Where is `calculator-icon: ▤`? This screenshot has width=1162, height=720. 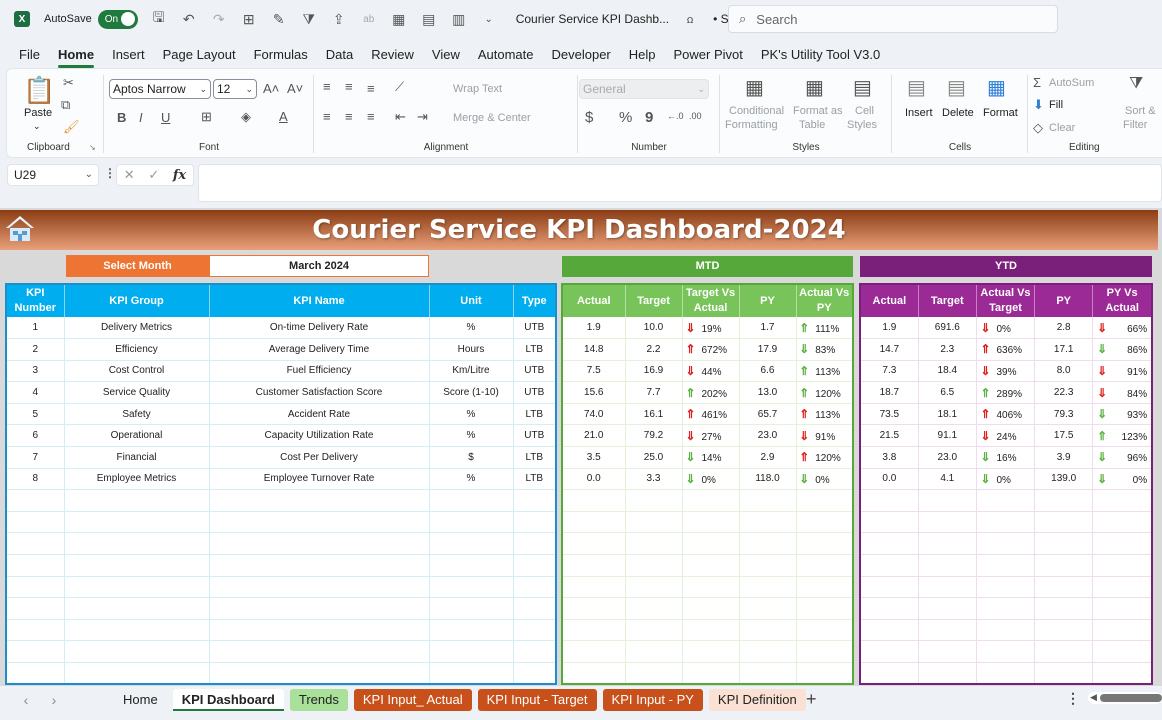
calculator-icon: ▤ is located at coordinates (429, 19).